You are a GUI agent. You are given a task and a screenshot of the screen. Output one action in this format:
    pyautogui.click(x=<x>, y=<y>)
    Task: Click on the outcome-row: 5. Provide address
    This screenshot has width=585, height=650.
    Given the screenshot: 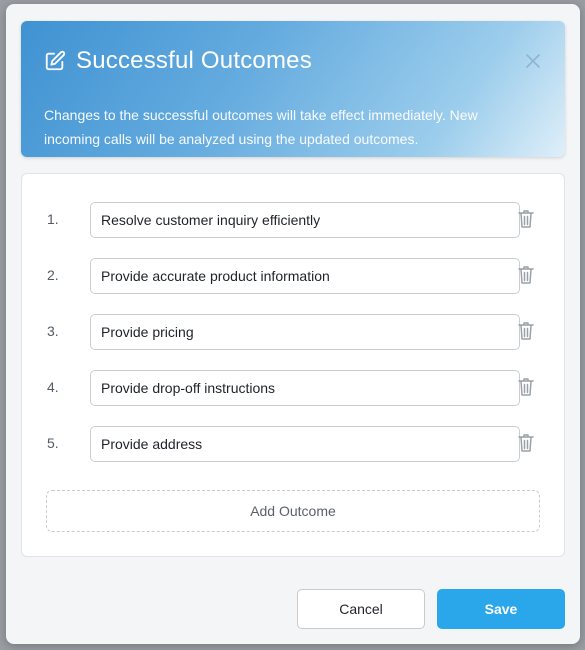 What is the action you would take?
    pyautogui.click(x=293, y=444)
    